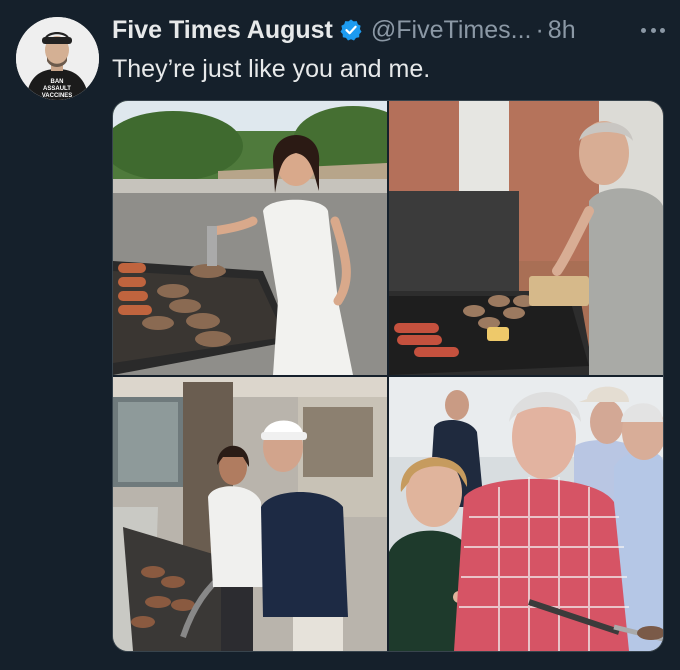  What do you see at coordinates (57, 58) in the screenshot?
I see `avatar: BAN ASSAULT VACCINES` at bounding box center [57, 58].